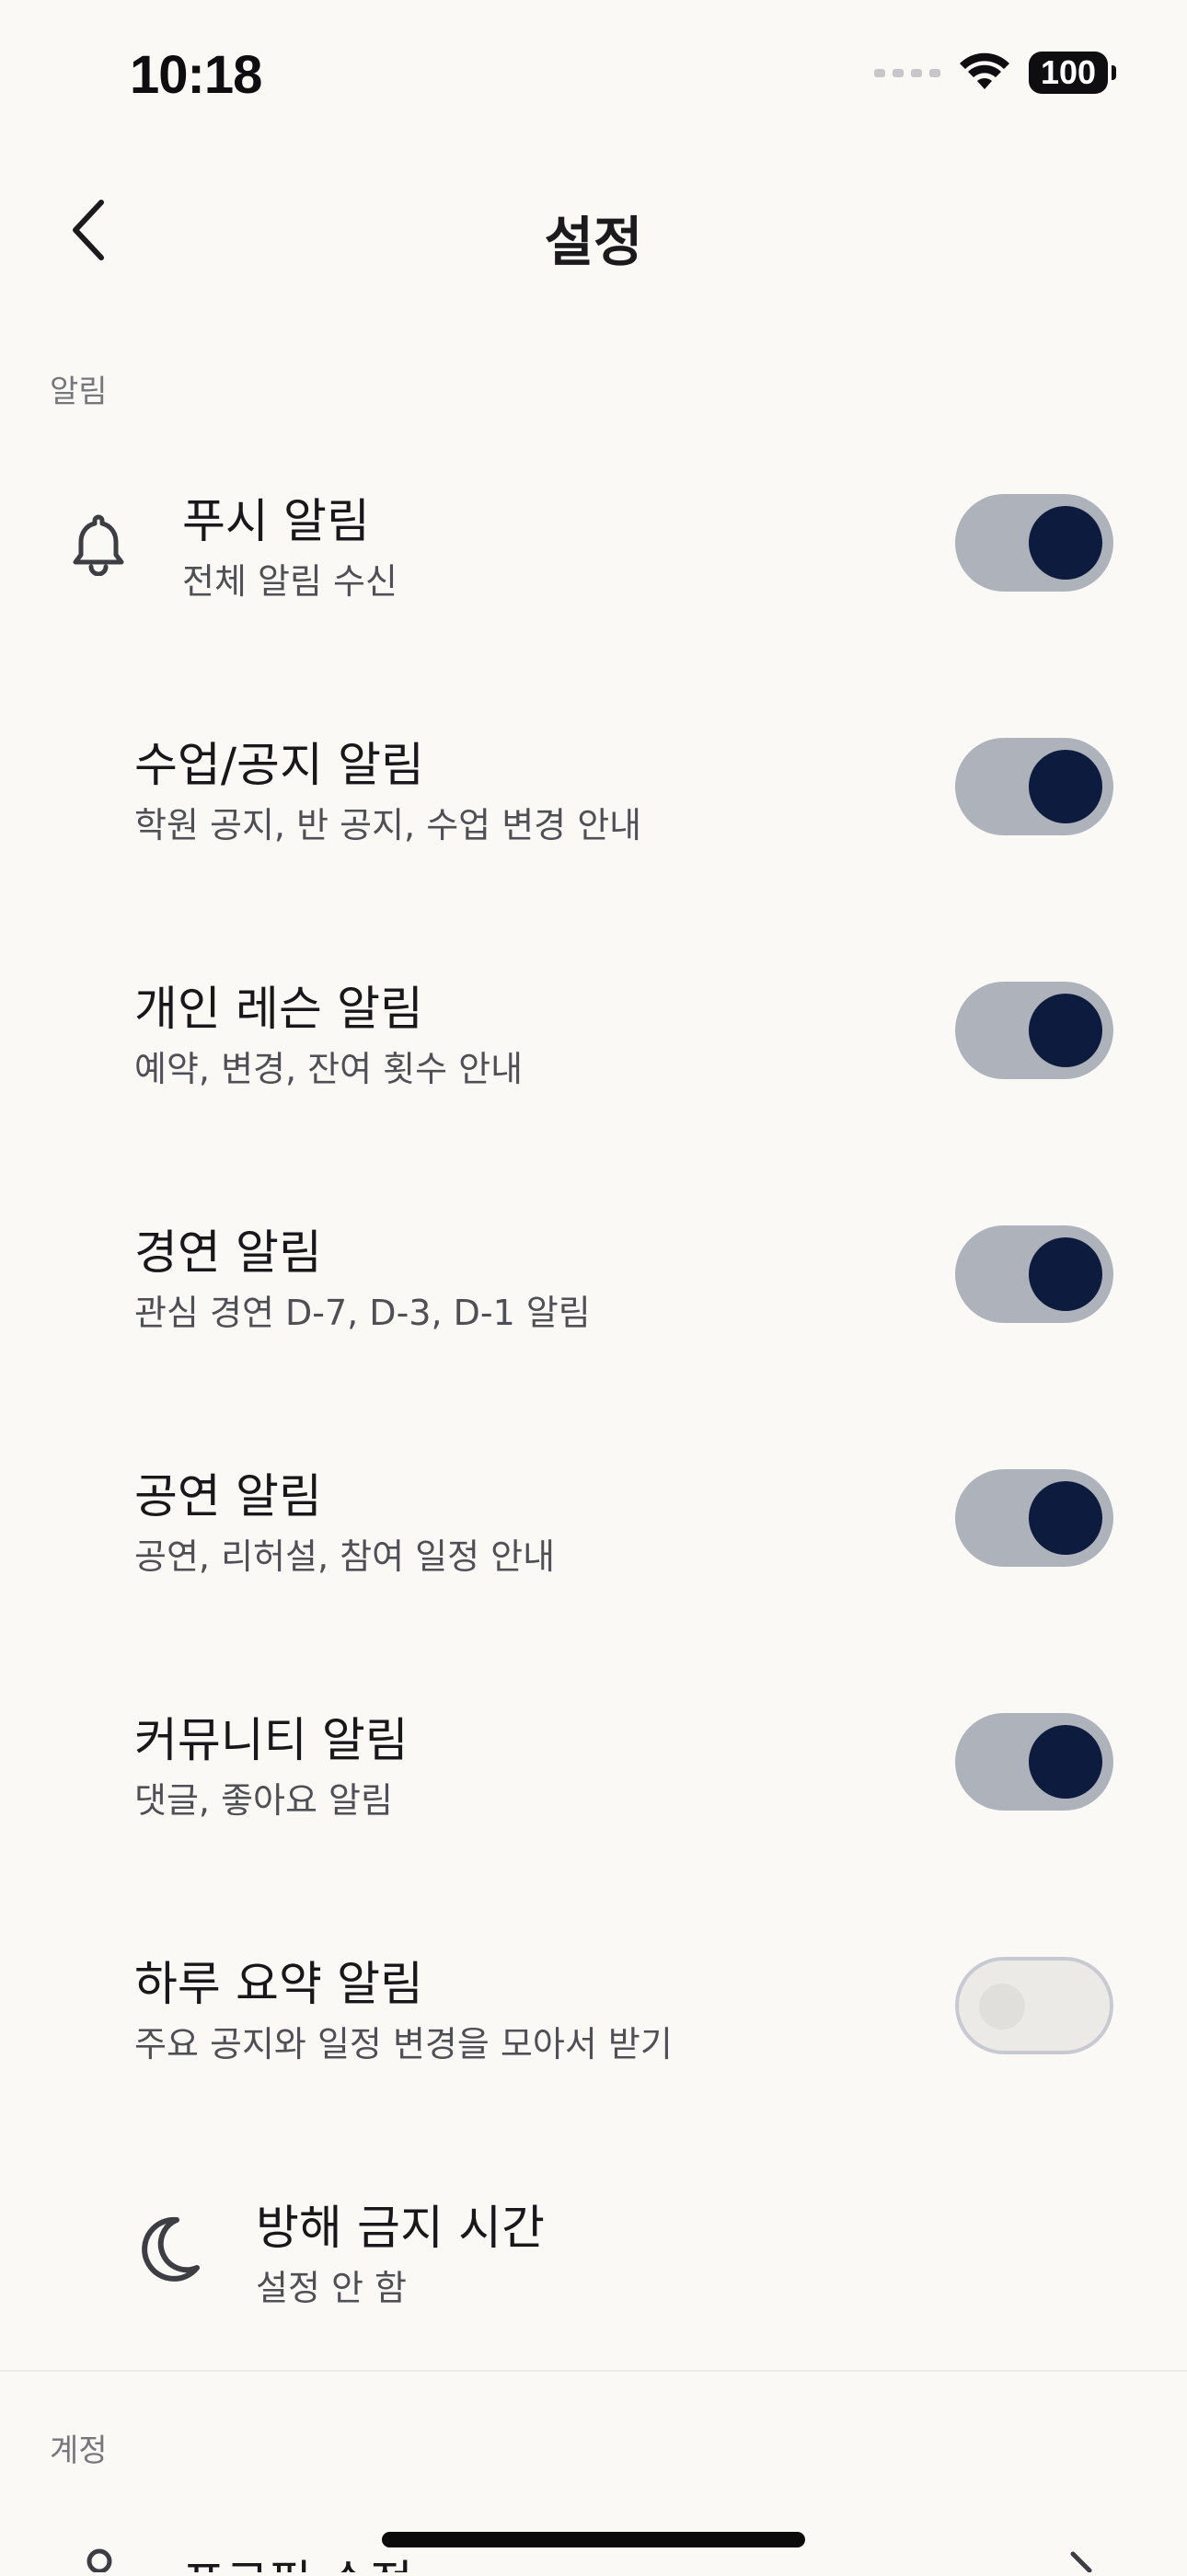 The width and height of the screenshot is (1187, 2576). What do you see at coordinates (907, 72) in the screenshot?
I see `cellular-signal-icon` at bounding box center [907, 72].